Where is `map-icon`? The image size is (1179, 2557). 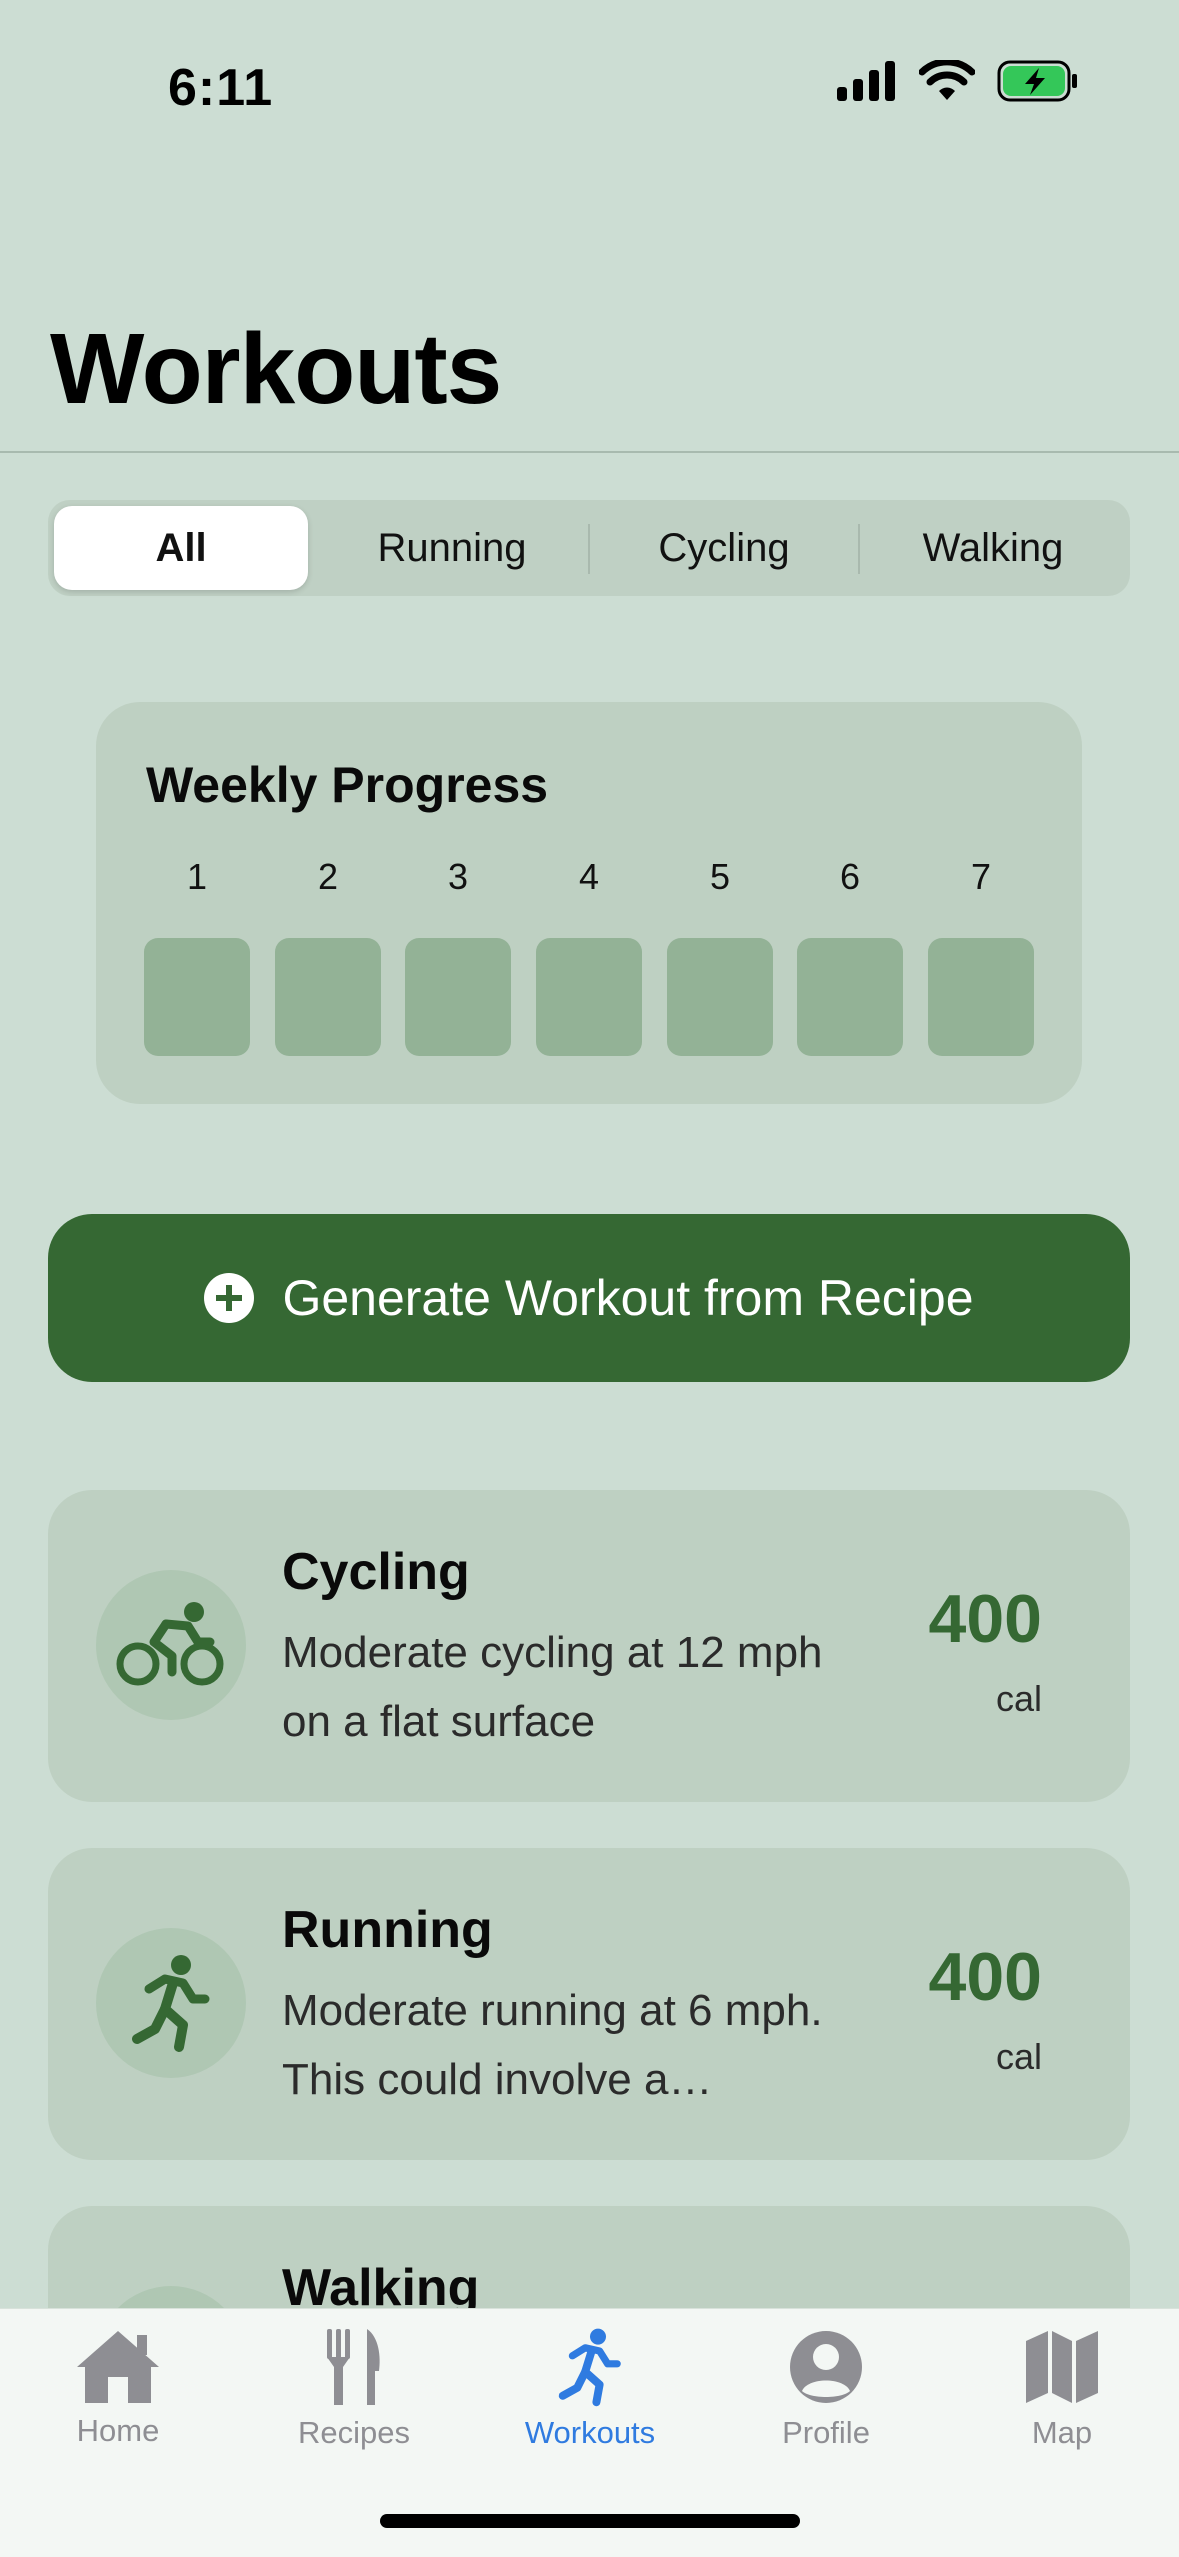 map-icon is located at coordinates (1062, 2367).